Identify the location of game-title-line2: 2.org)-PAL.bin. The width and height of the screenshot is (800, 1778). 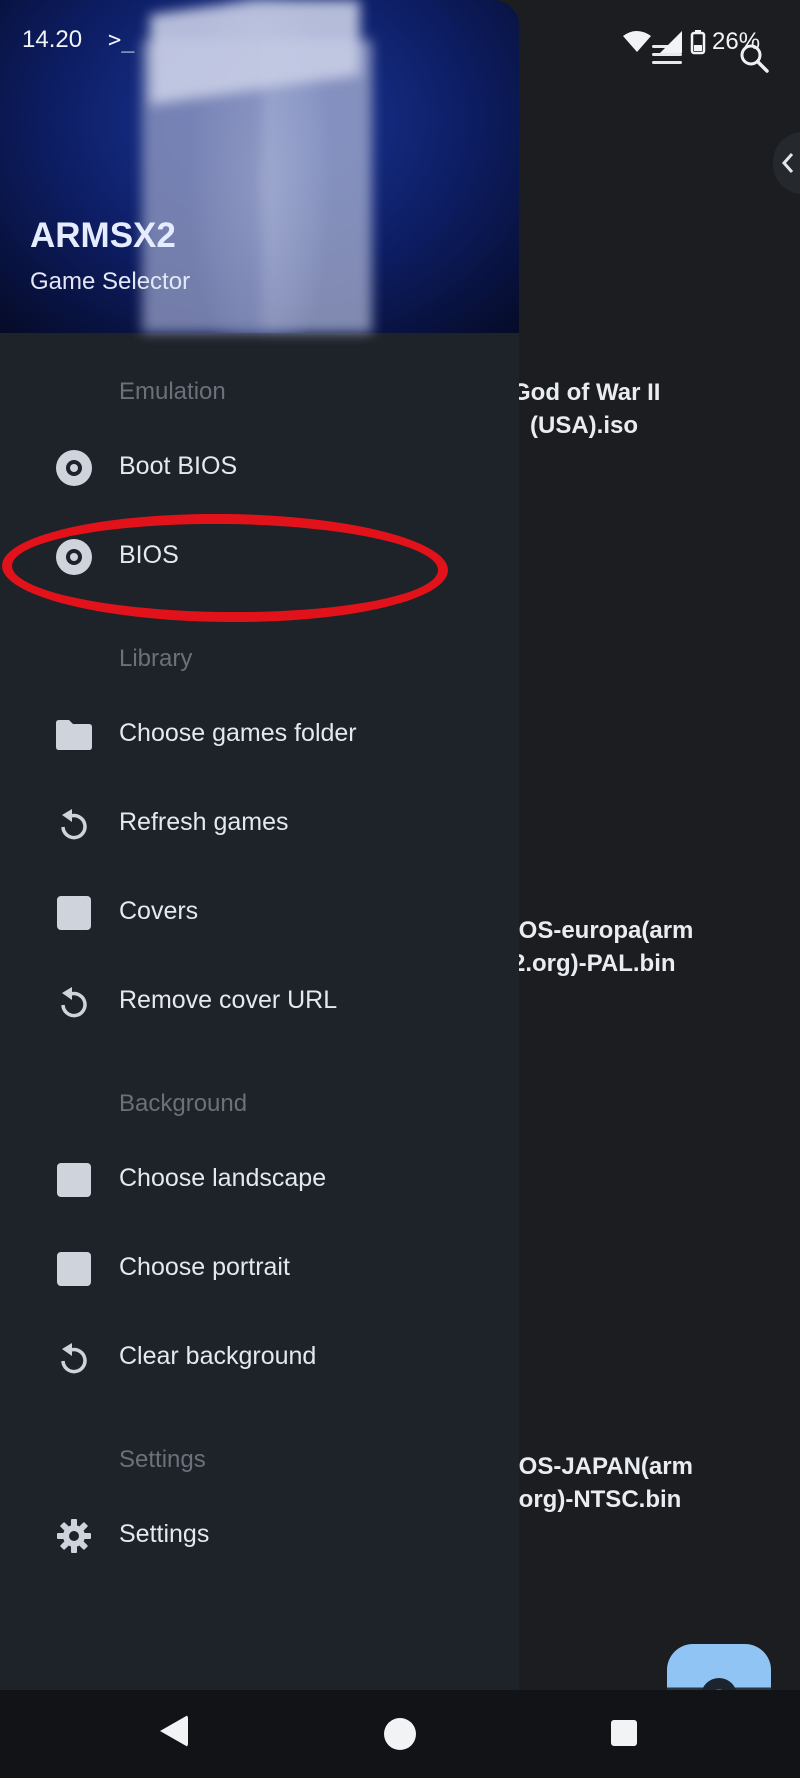
(594, 963).